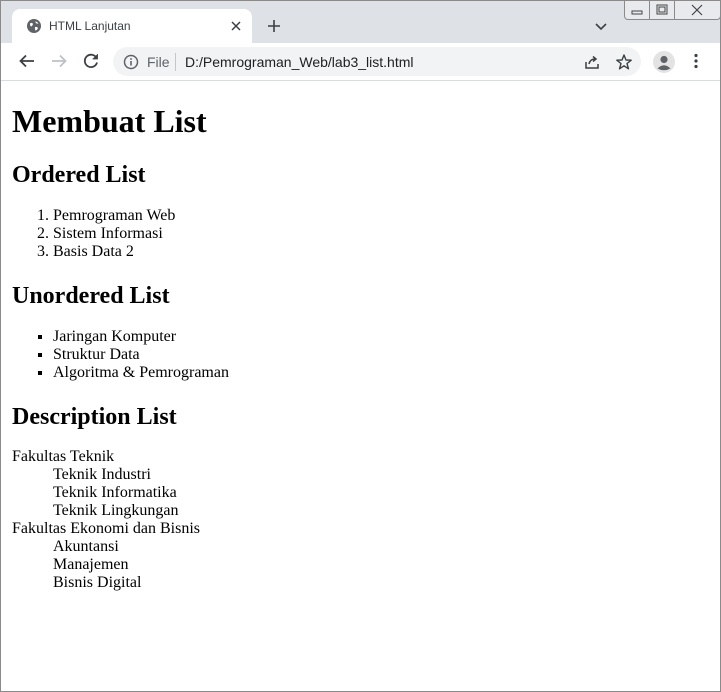 The image size is (721, 692). What do you see at coordinates (141, 355) in the screenshot?
I see `list-item: Struktur Data` at bounding box center [141, 355].